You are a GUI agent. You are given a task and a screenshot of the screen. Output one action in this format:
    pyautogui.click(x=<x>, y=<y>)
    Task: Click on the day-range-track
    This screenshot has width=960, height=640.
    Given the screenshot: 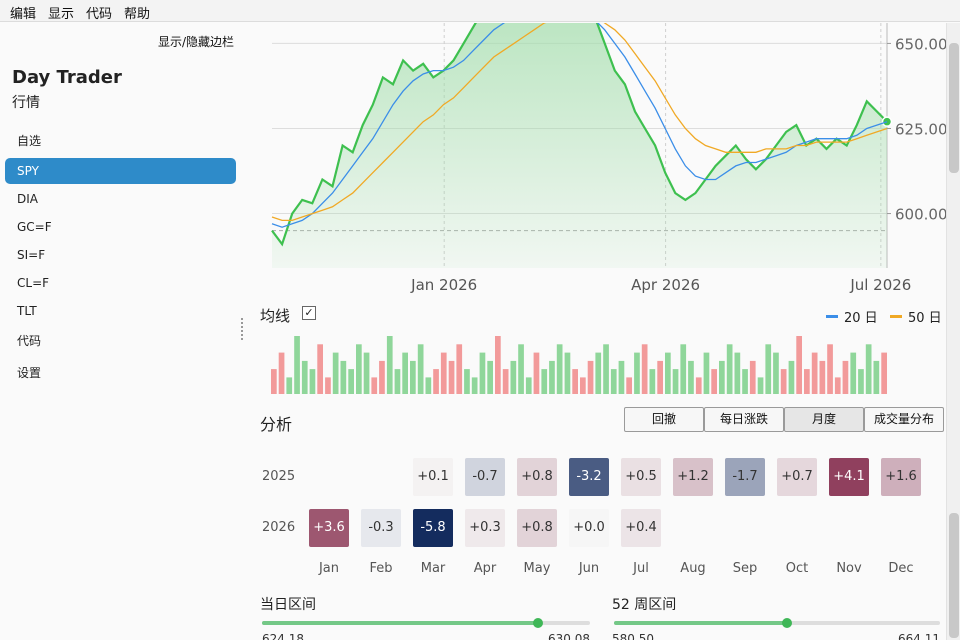 What is the action you would take?
    pyautogui.click(x=426, y=623)
    